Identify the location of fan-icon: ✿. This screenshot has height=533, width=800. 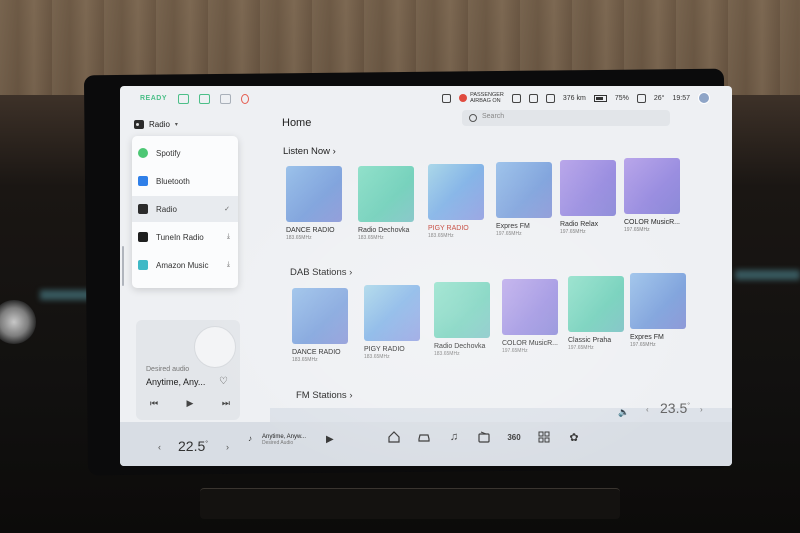
(574, 437).